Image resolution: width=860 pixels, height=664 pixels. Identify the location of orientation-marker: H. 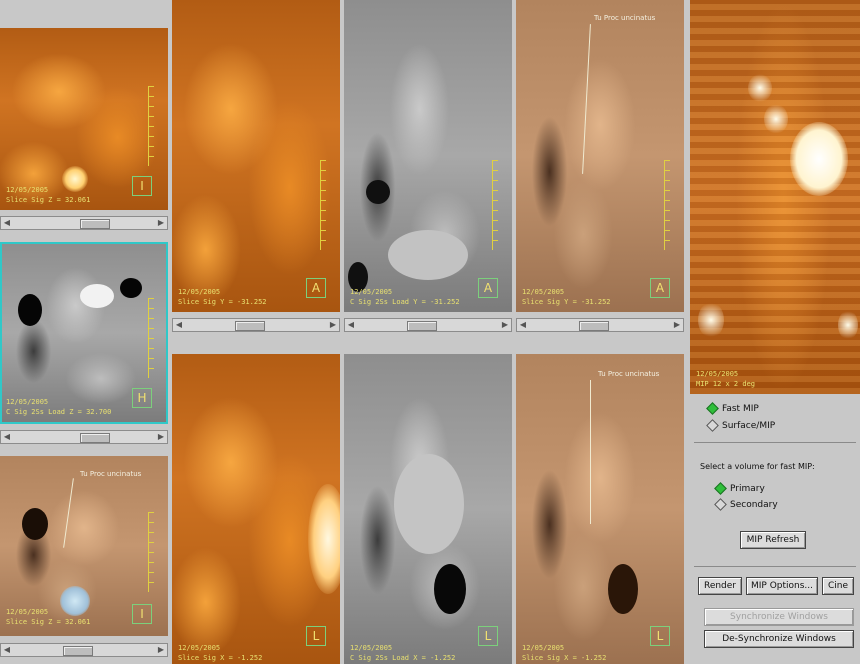
(142, 398).